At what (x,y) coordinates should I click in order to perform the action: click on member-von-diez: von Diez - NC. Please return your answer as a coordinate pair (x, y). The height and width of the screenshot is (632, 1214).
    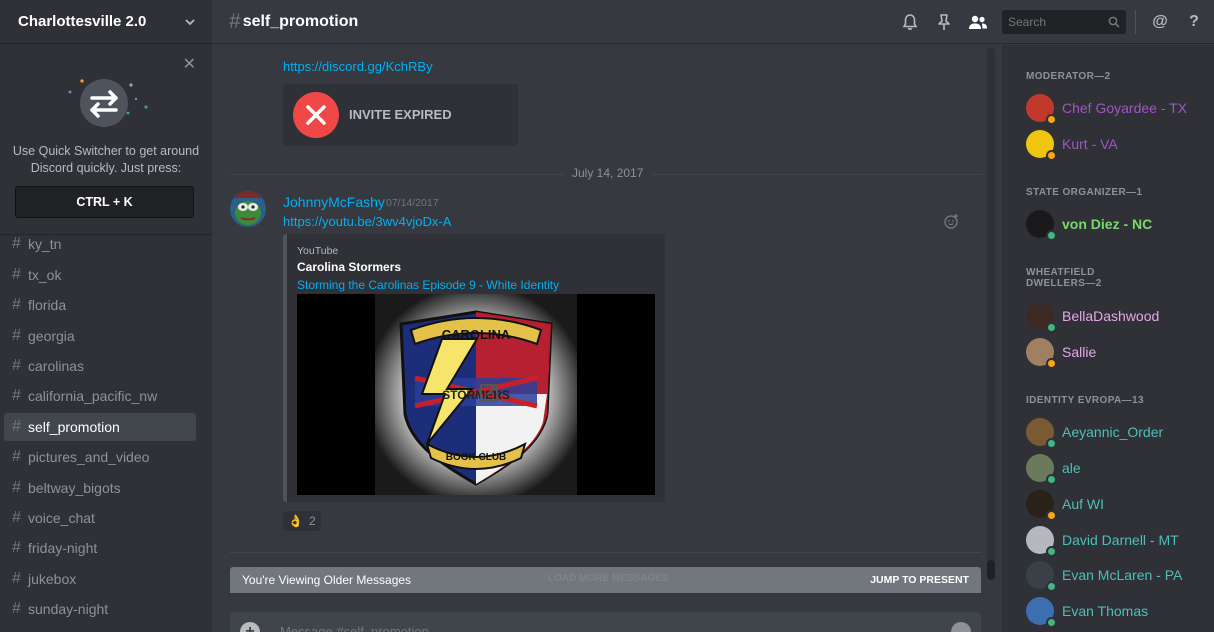
    Looking at the image, I should click on (1118, 225).